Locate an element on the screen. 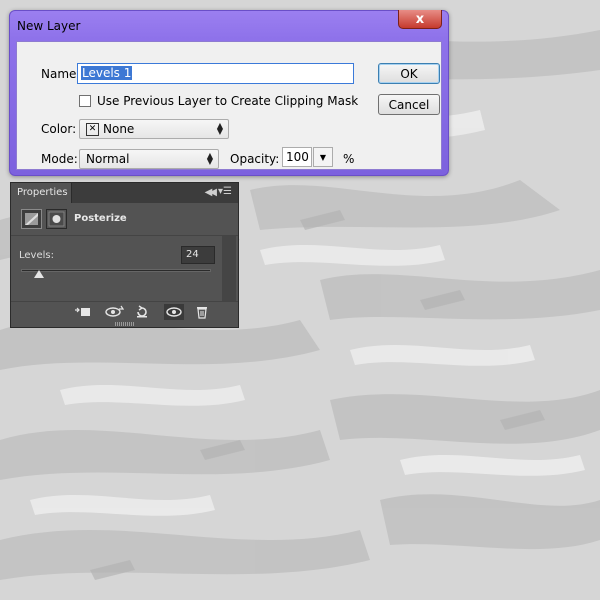 The height and width of the screenshot is (600, 600). name-input: Levels 1 is located at coordinates (215, 73).